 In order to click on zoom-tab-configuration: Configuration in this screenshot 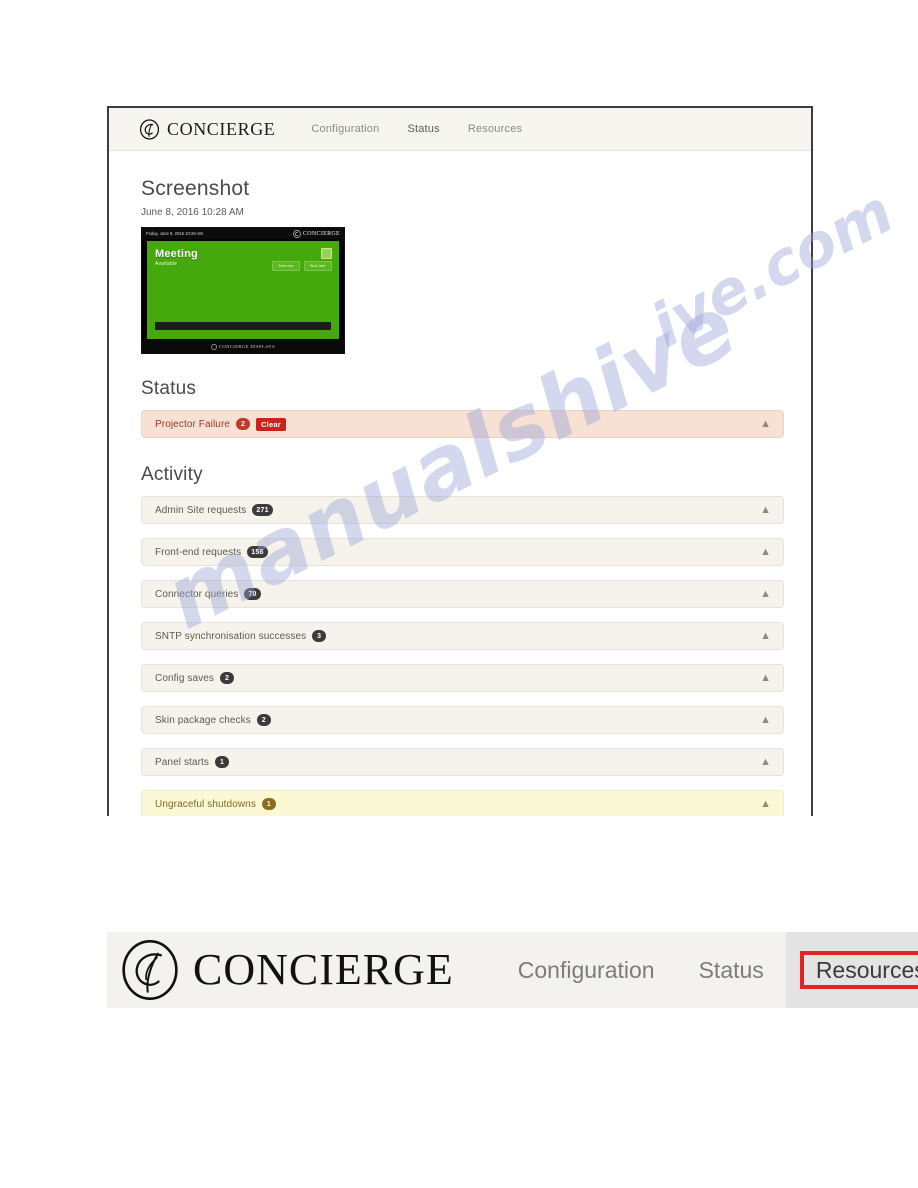, I will do `click(586, 970)`.